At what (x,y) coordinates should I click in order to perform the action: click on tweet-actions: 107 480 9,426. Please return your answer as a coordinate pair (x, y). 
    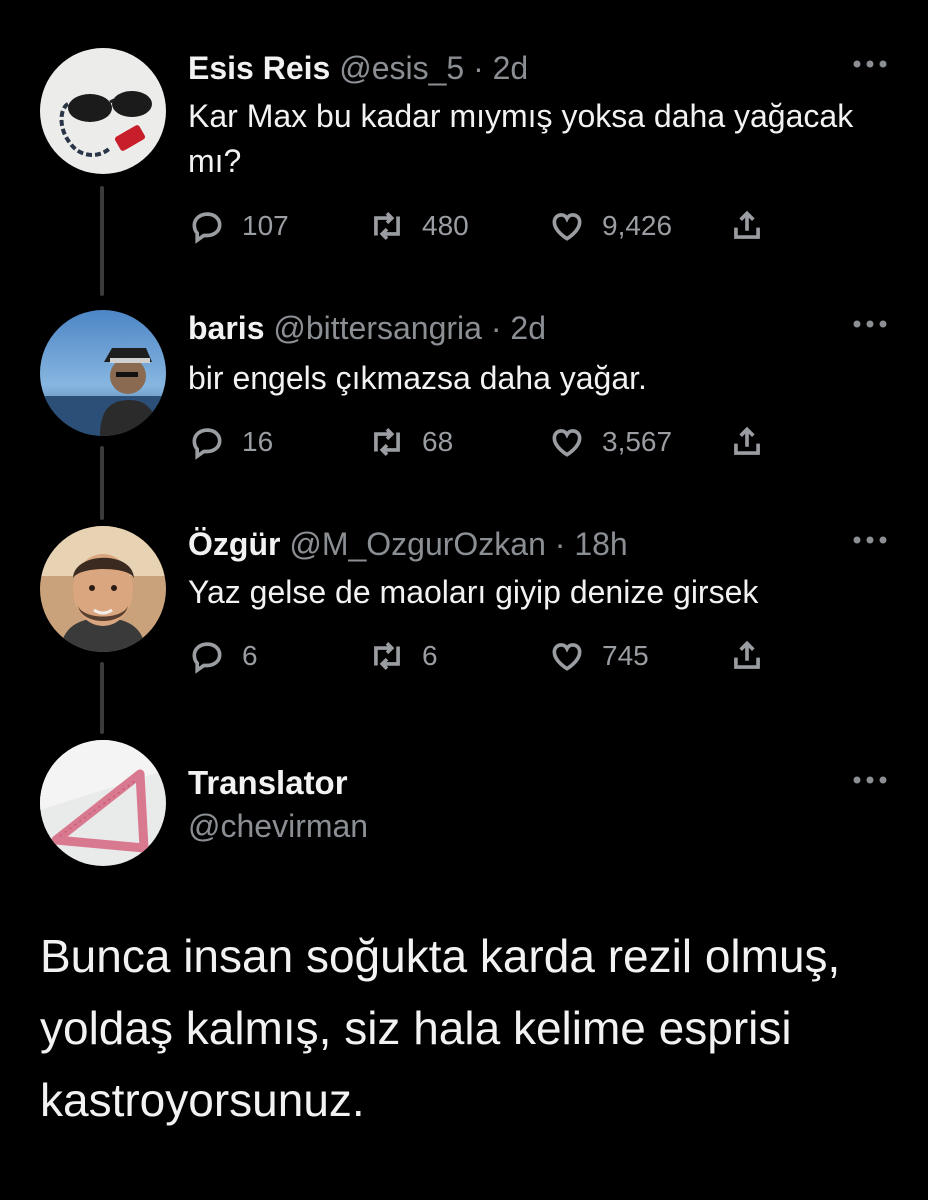
    Looking at the image, I should click on (488, 226).